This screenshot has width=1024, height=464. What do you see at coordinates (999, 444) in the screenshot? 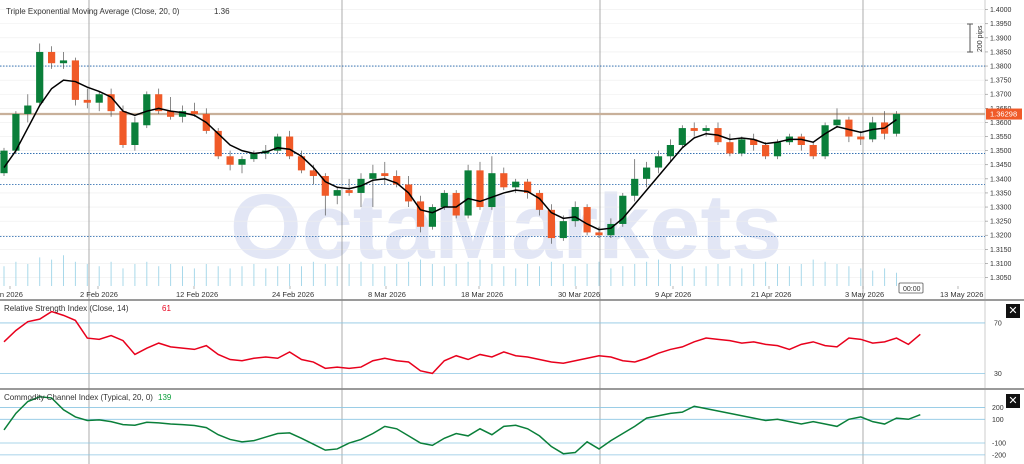
I see `cci-level-label: -100` at bounding box center [999, 444].